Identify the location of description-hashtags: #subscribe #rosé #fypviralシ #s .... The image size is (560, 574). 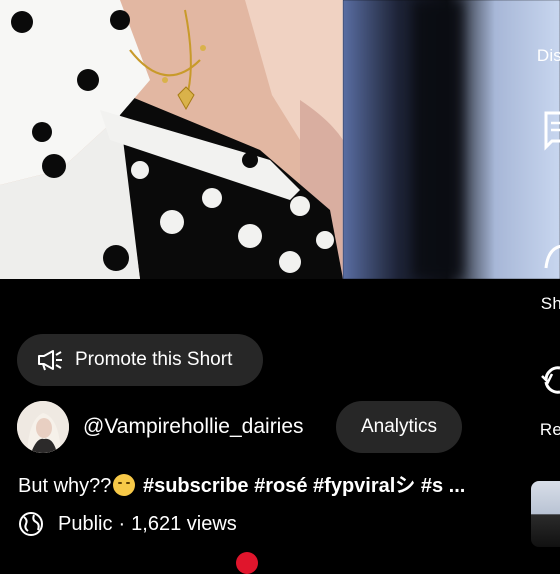
(304, 486).